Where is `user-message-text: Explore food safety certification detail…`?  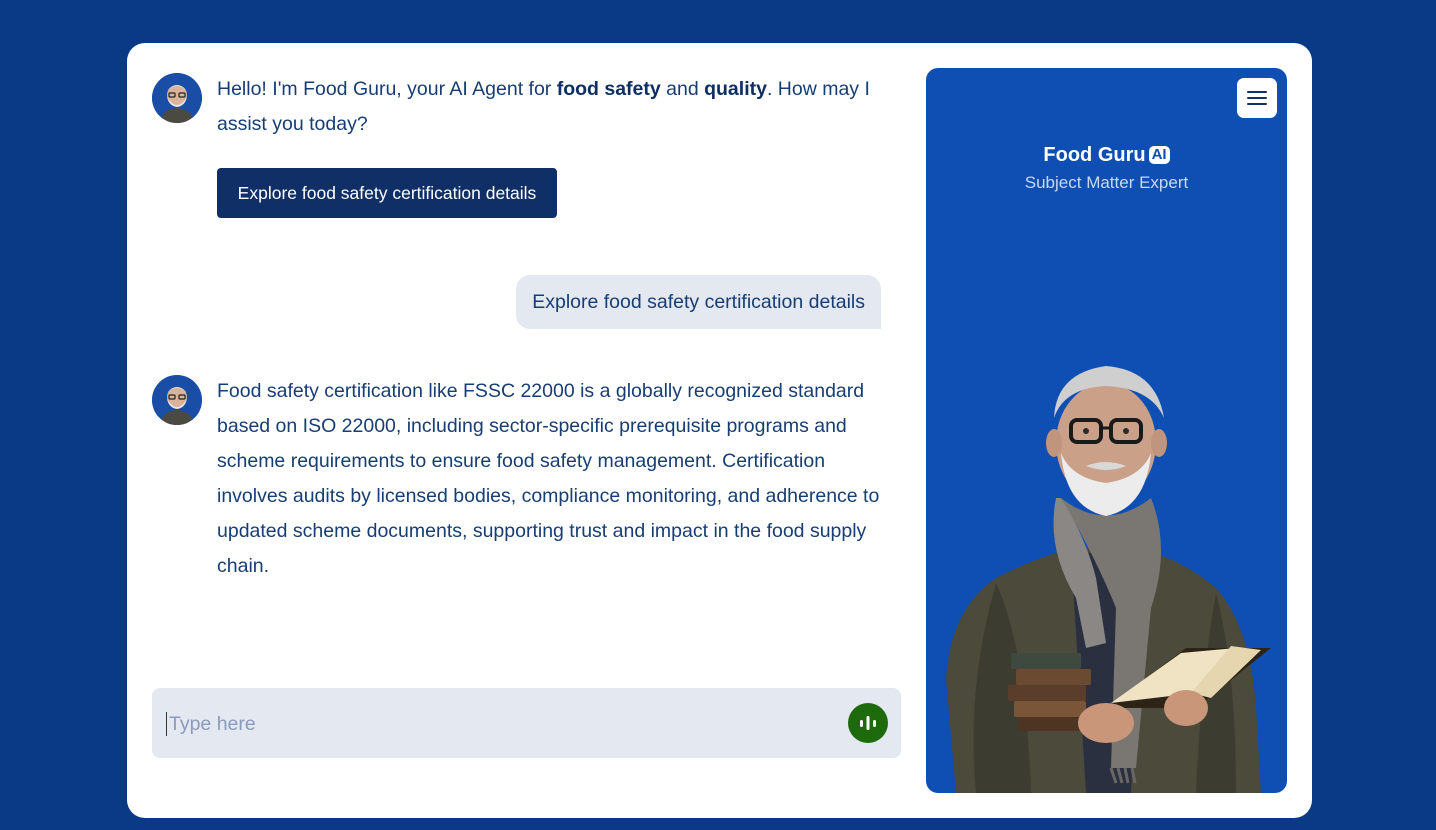
user-message-text: Explore food safety certification detail… is located at coordinates (698, 301).